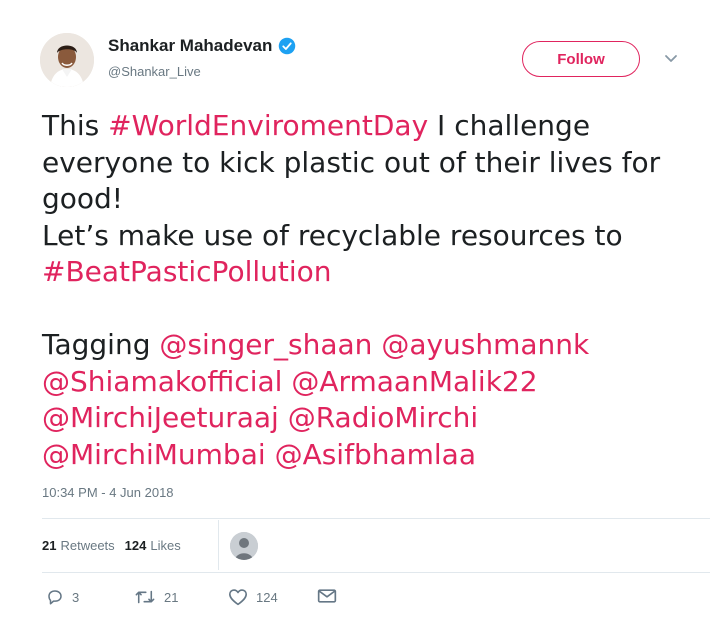  What do you see at coordinates (154, 71) in the screenshot?
I see `user-handle: @Shankar_Live` at bounding box center [154, 71].